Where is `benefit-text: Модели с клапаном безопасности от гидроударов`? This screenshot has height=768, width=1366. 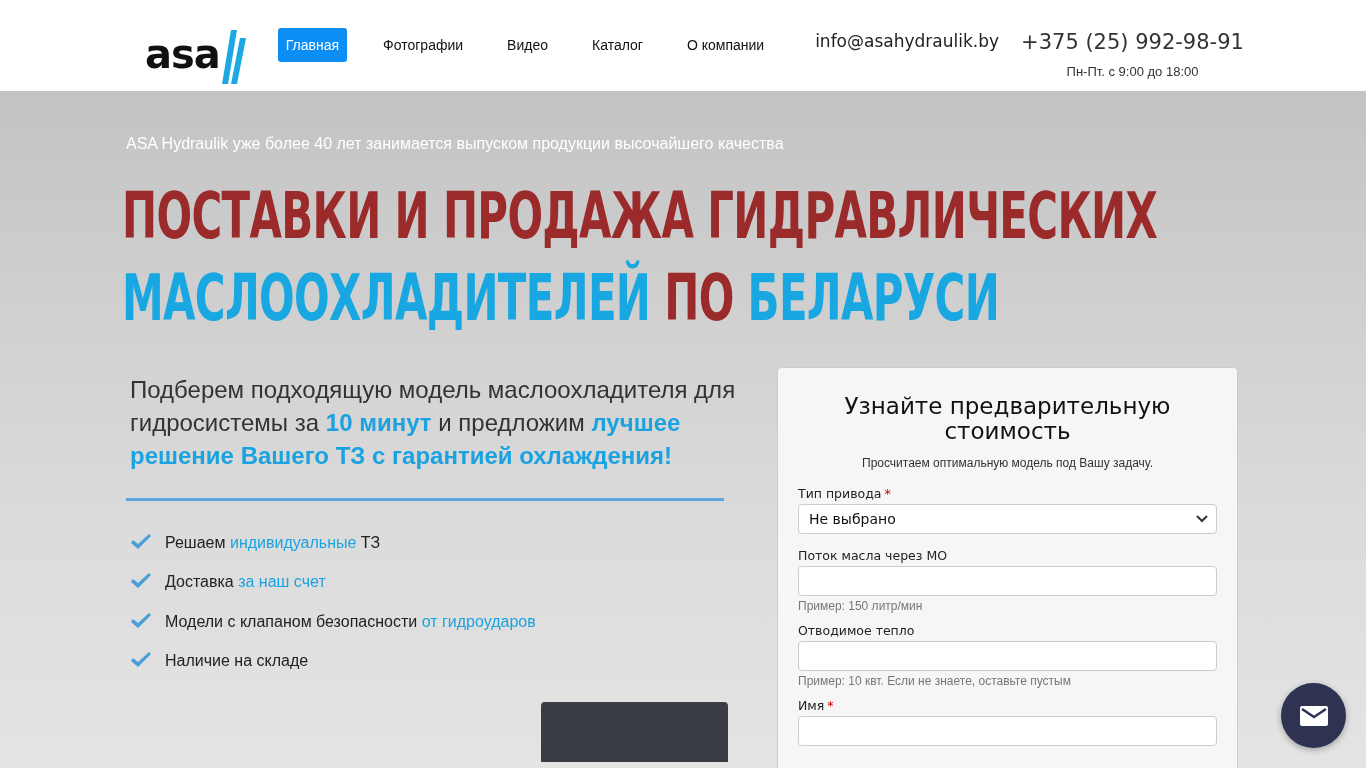
benefit-text: Модели с клапаном безопасности от гидроударов is located at coordinates (350, 621).